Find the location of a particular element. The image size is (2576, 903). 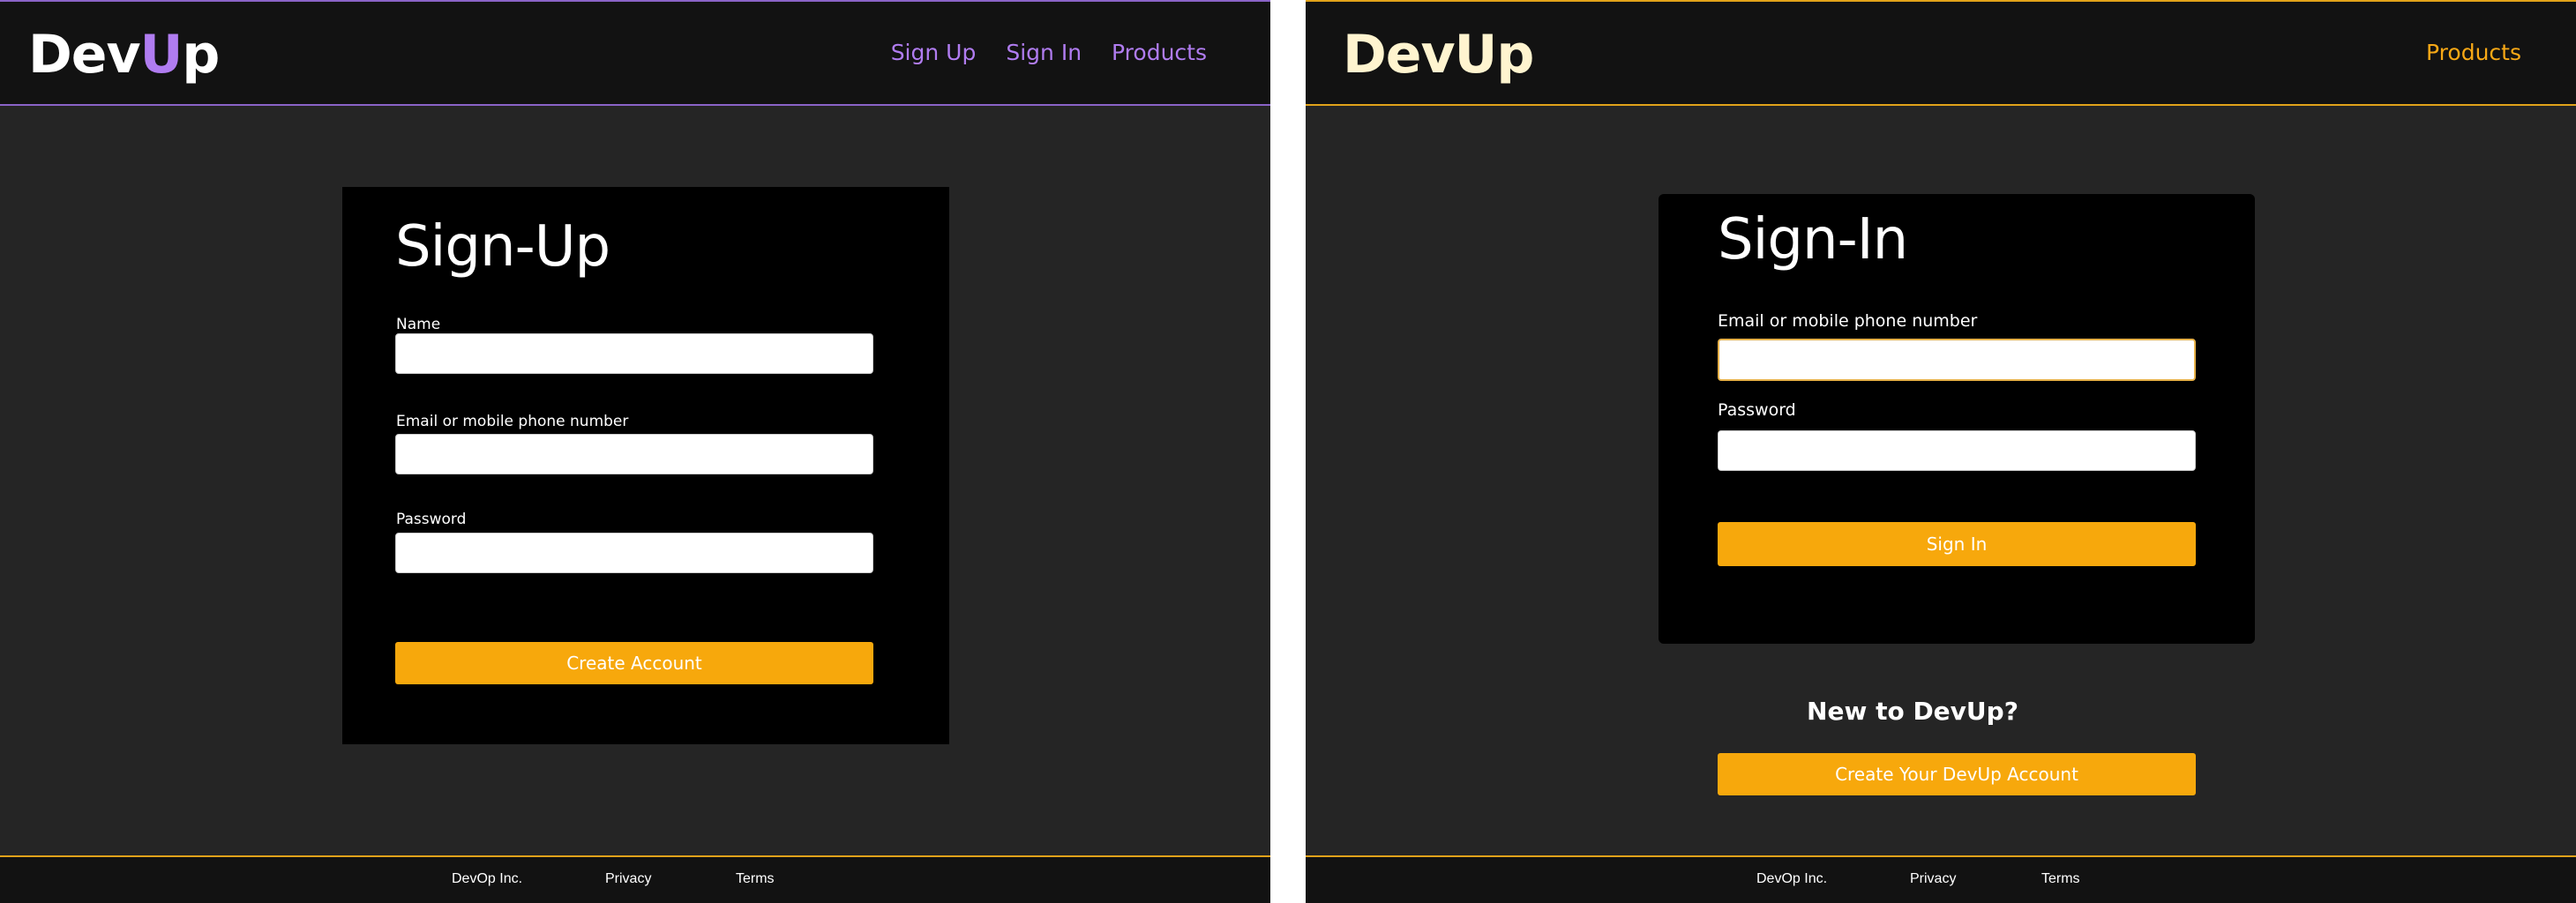

logo-text-dev: Dev is located at coordinates (84, 55).